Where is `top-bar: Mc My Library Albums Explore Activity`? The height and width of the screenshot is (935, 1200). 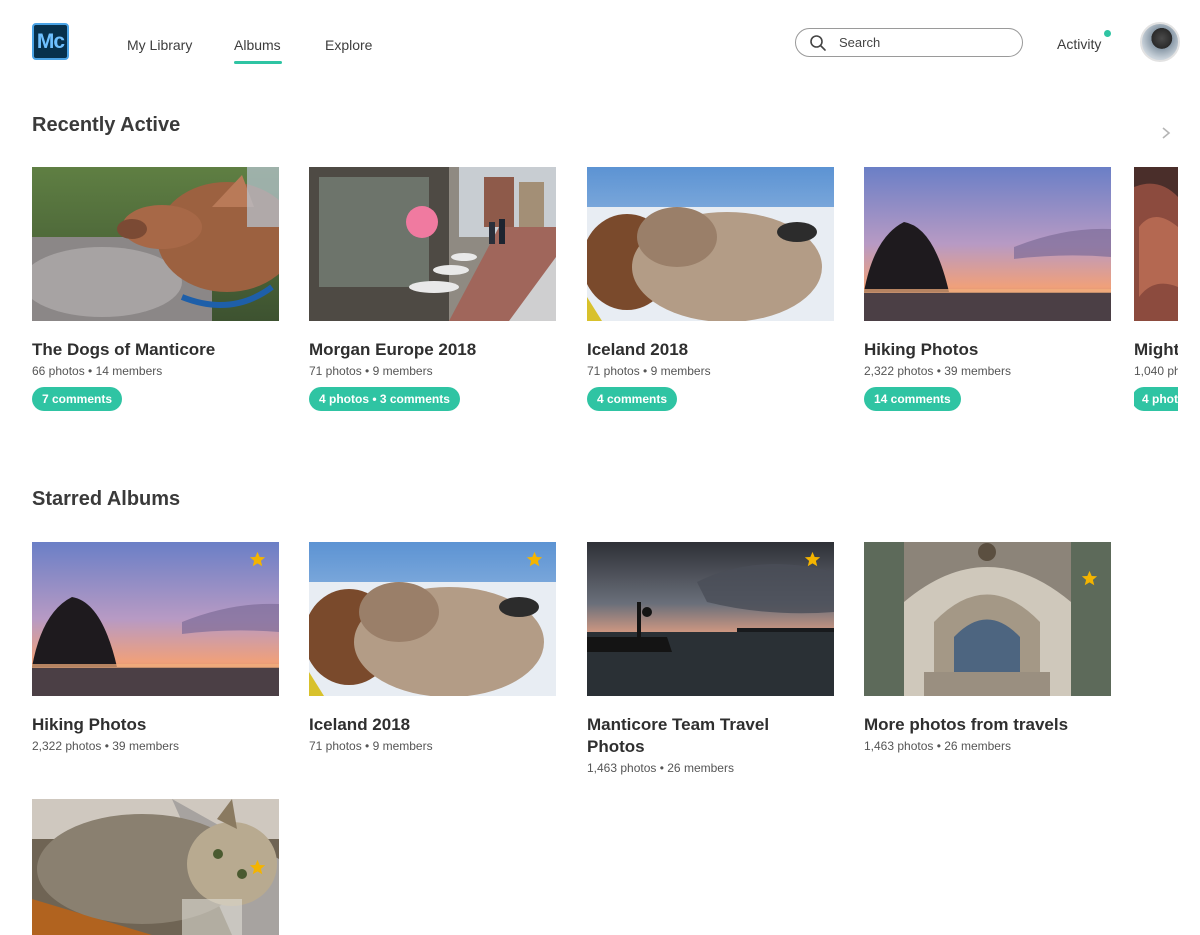
top-bar: Mc My Library Albums Explore Activity is located at coordinates (600, 40).